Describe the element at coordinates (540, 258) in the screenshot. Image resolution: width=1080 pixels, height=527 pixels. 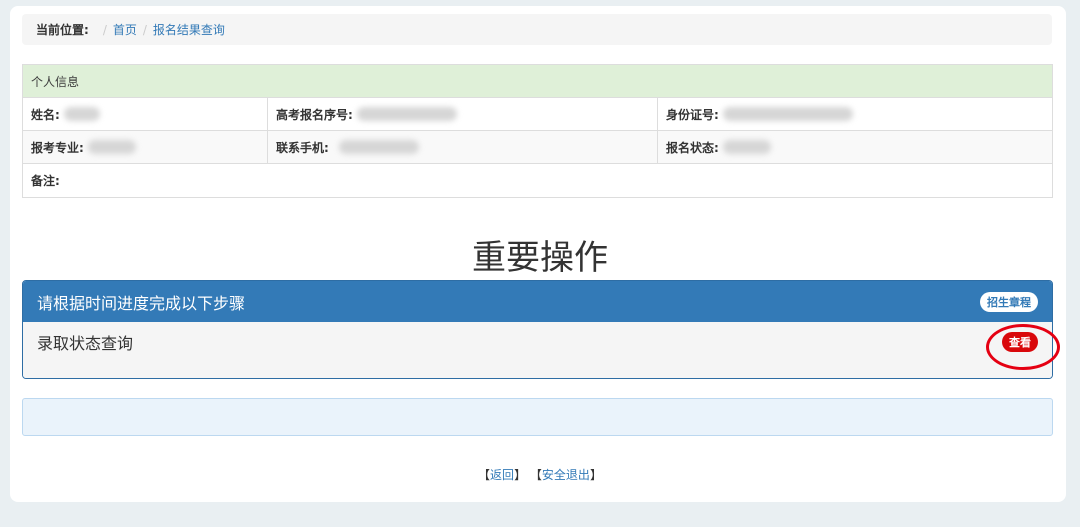
I see `section-title: 重要操作` at that location.